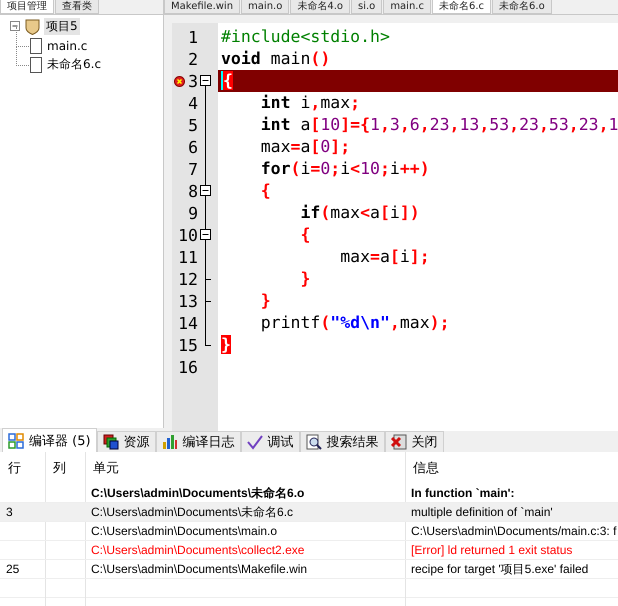 This screenshot has height=606, width=618. What do you see at coordinates (62, 26) in the screenshot?
I see `tree-item: 项目5` at bounding box center [62, 26].